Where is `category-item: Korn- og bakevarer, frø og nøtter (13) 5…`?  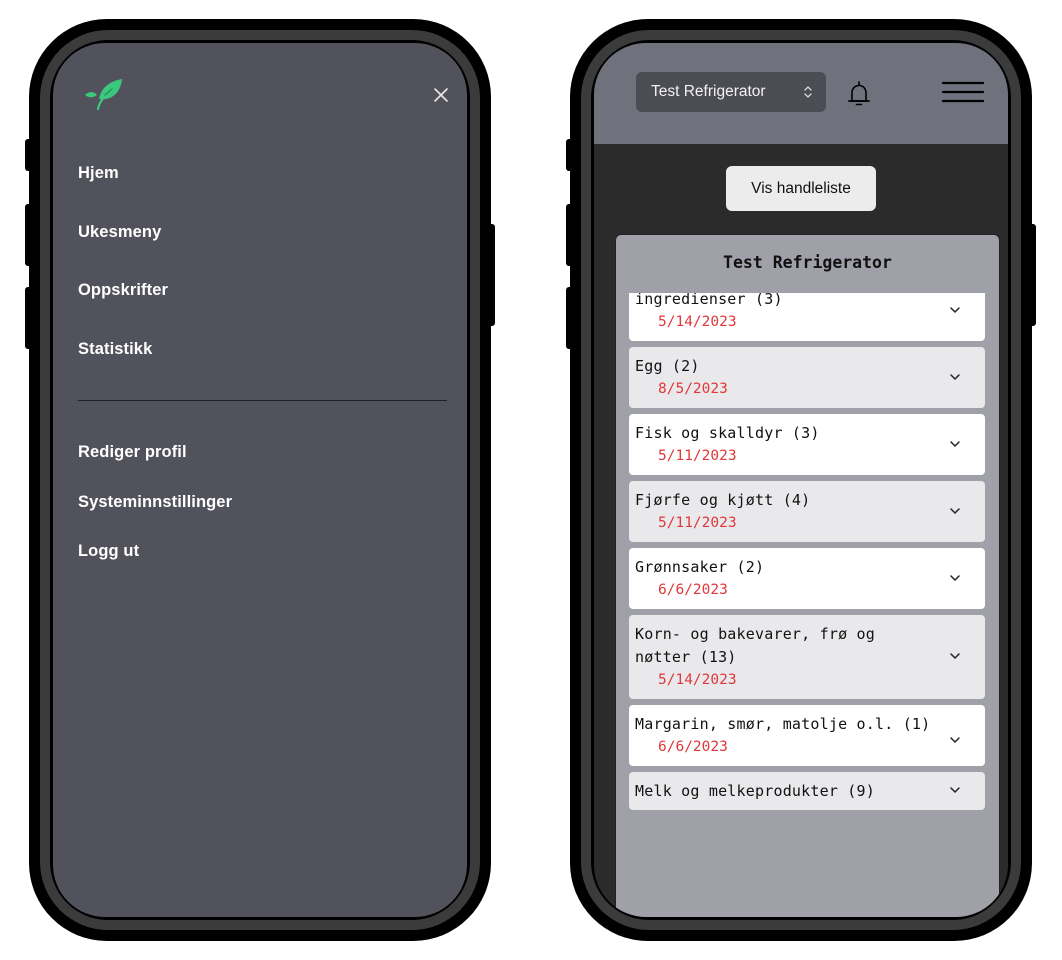
category-item: Korn- og bakevarer, frø og nøtter (13) 5… is located at coordinates (807, 657).